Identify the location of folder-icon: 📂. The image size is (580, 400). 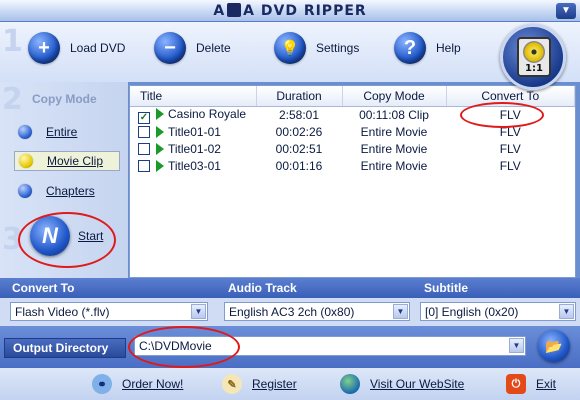
(554, 346).